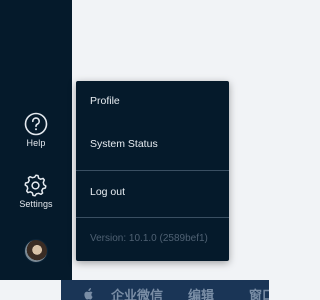 The height and width of the screenshot is (300, 320). I want to click on version-text: Version: 10.1.0 (2589bef1), so click(149, 238).